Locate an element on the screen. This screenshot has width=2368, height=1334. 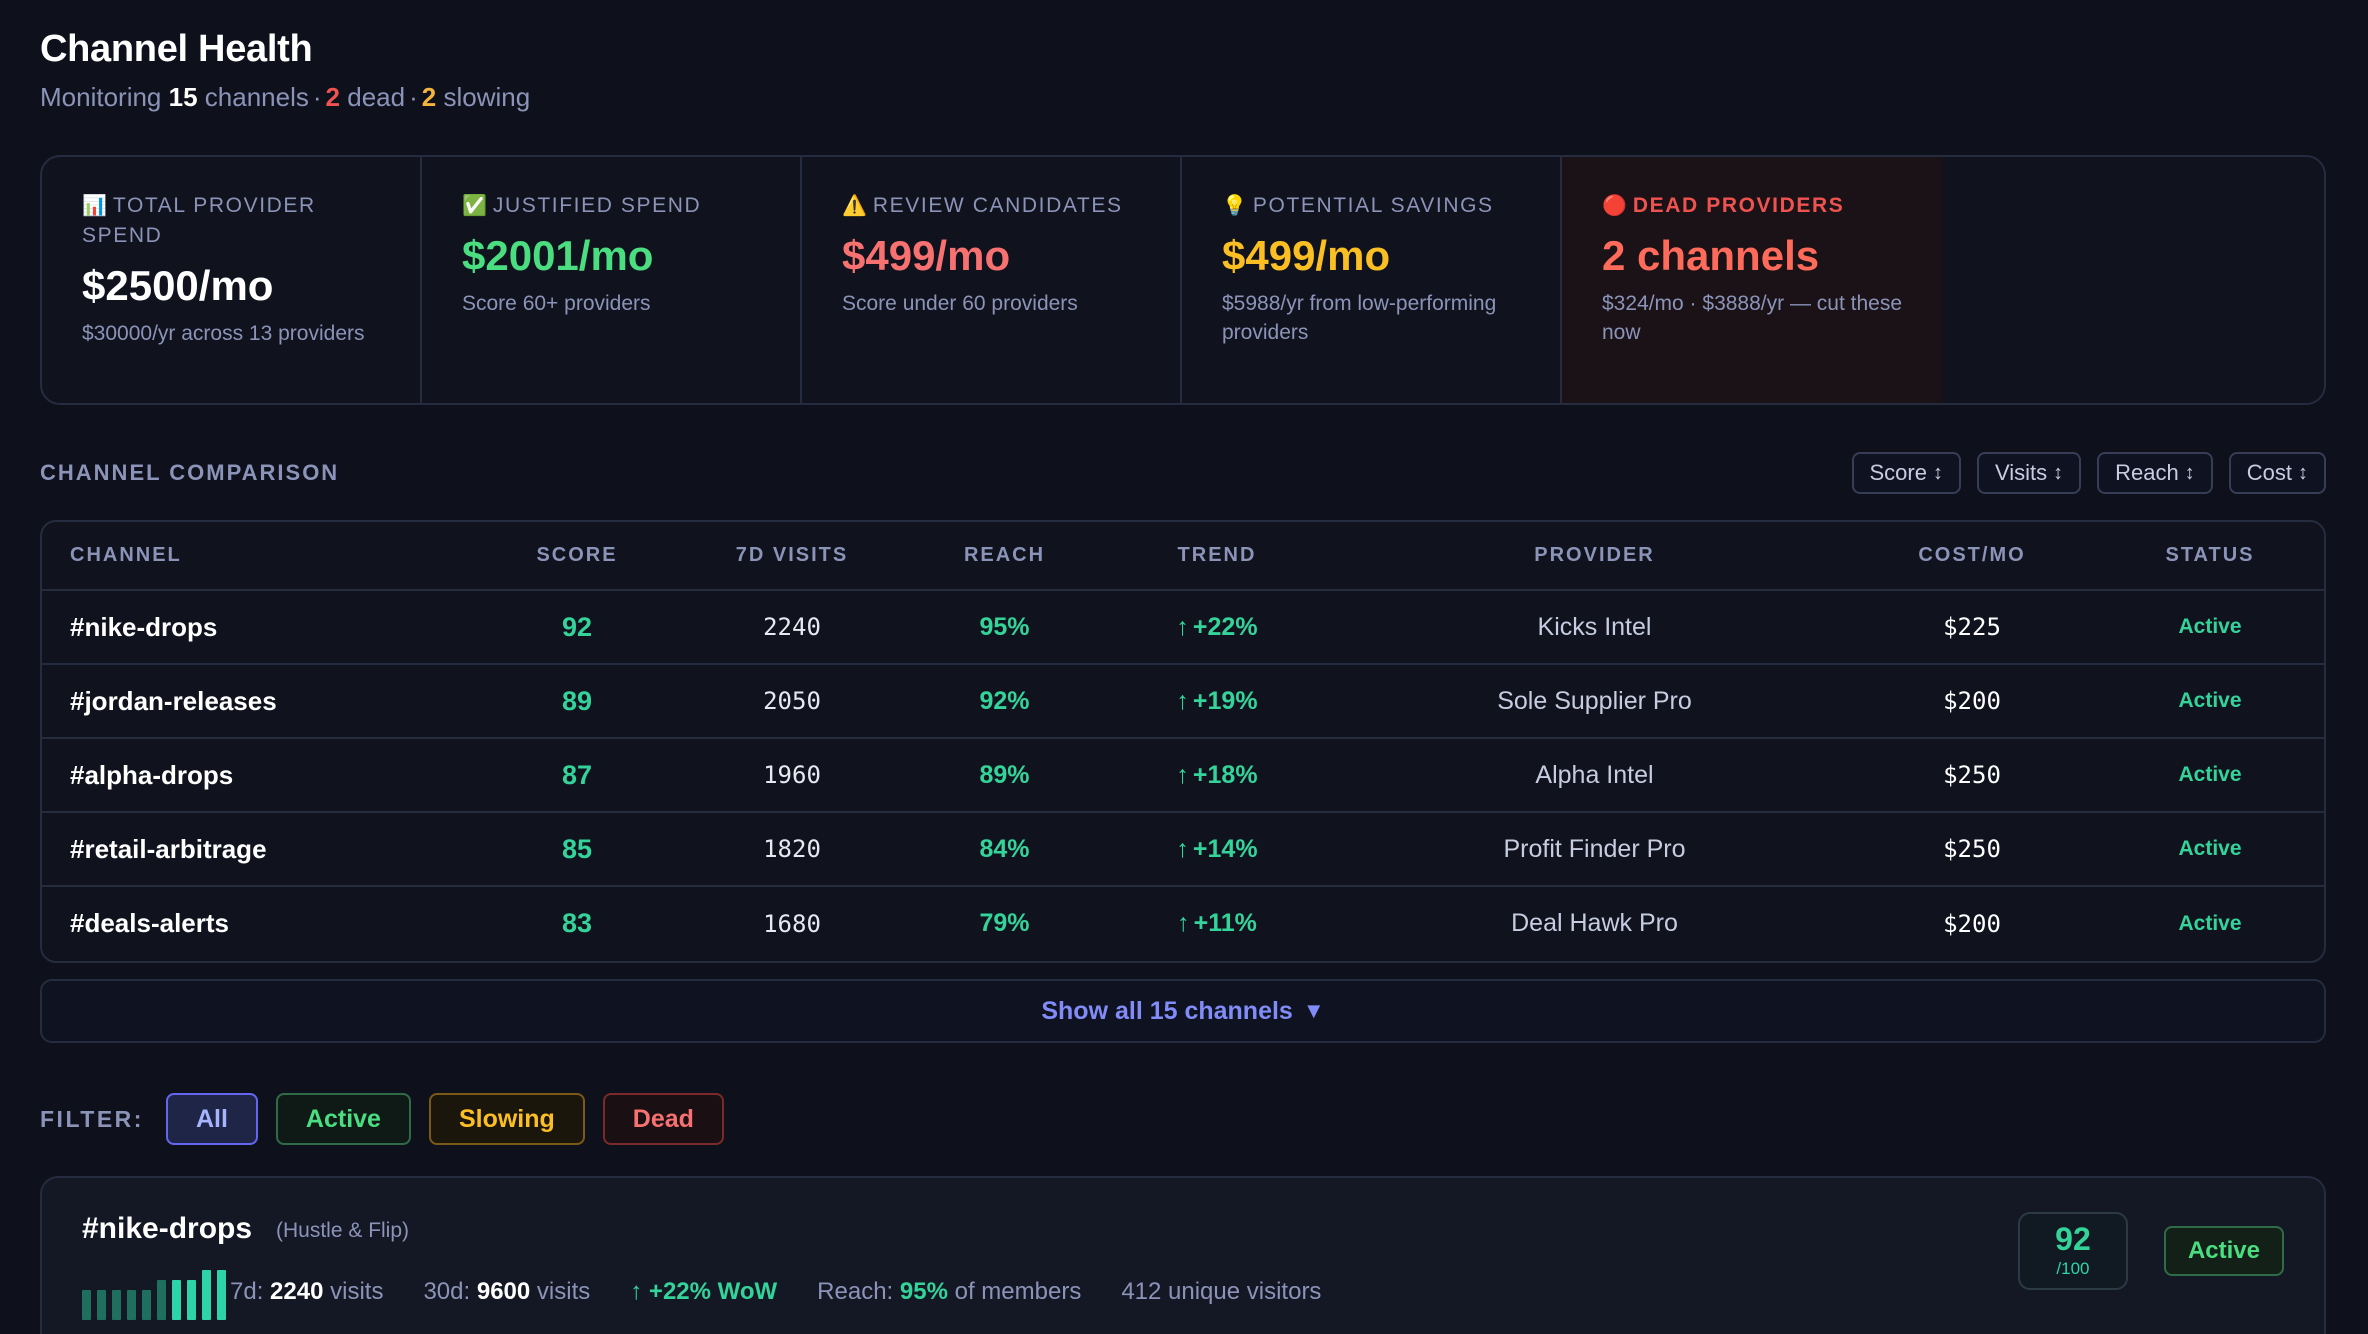
cell-trend: ↑ +19% is located at coordinates (1217, 701).